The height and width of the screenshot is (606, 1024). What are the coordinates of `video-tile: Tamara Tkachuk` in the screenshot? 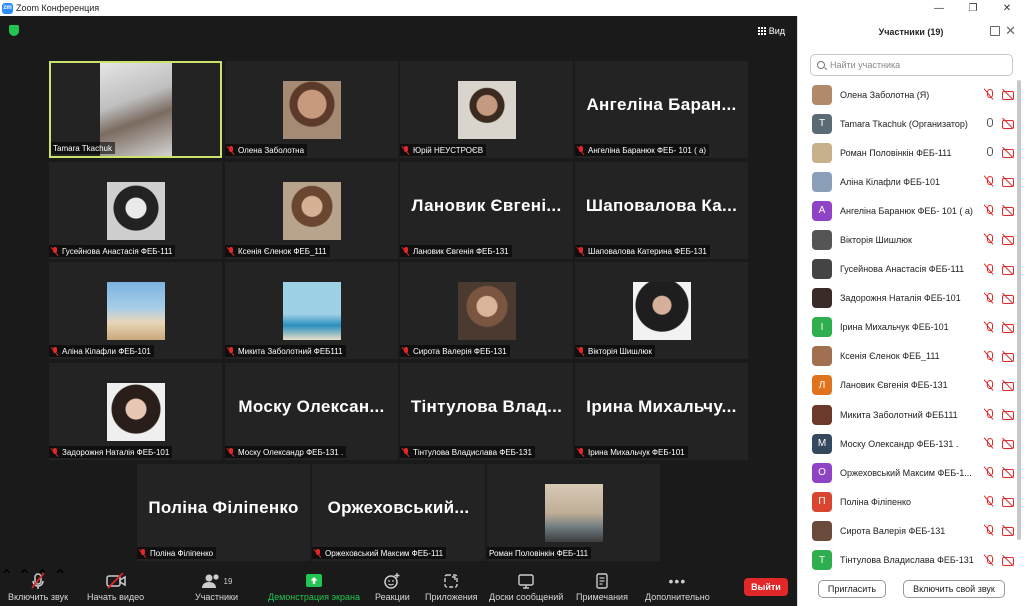 It's located at (135, 109).